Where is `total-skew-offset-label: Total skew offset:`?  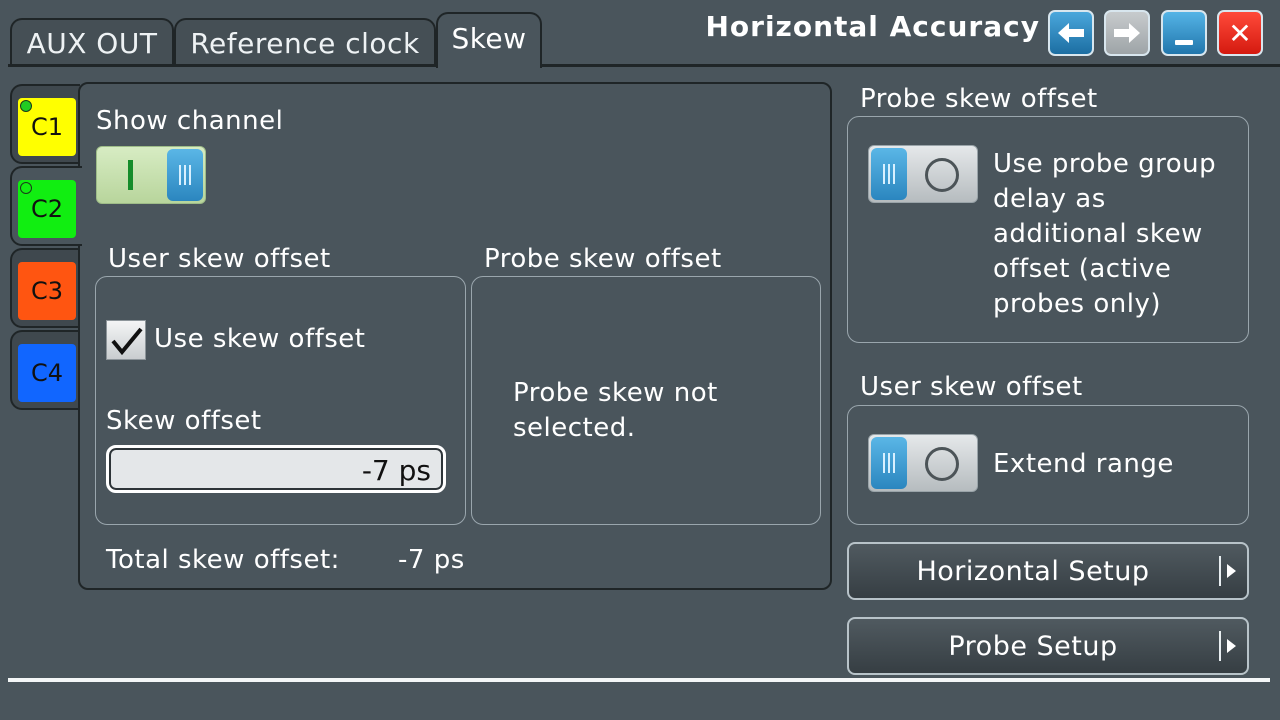 total-skew-offset-label: Total skew offset: is located at coordinates (223, 560).